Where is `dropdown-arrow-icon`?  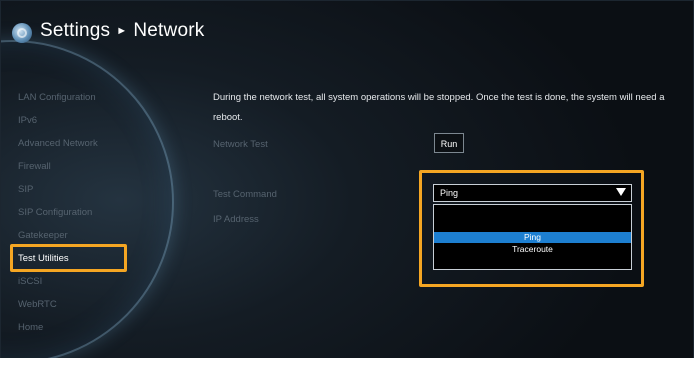
dropdown-arrow-icon is located at coordinates (621, 192).